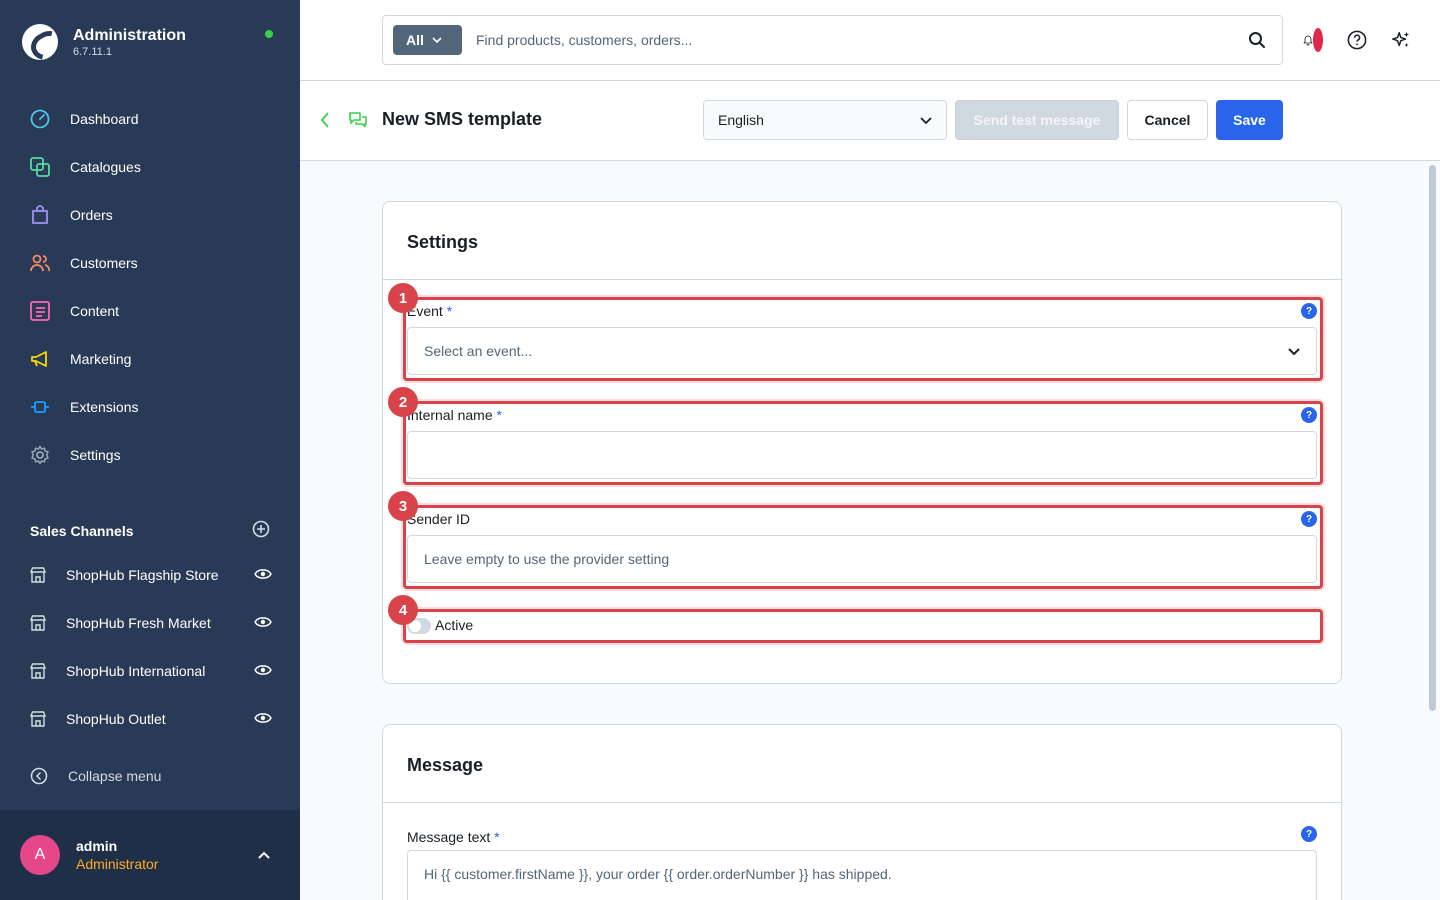  What do you see at coordinates (1401, 40) in the screenshot?
I see `ai-sparkle-icon` at bounding box center [1401, 40].